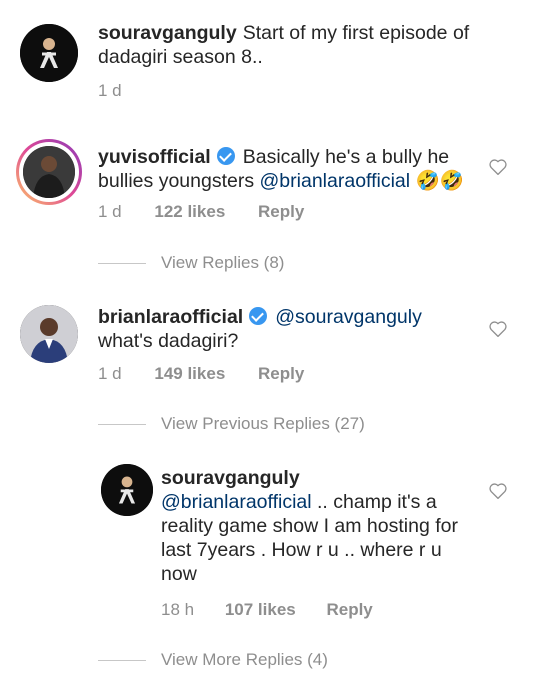 Image resolution: width=553 pixels, height=695 pixels. What do you see at coordinates (189, 373) in the screenshot?
I see `comment-3-likes: 149 likes` at bounding box center [189, 373].